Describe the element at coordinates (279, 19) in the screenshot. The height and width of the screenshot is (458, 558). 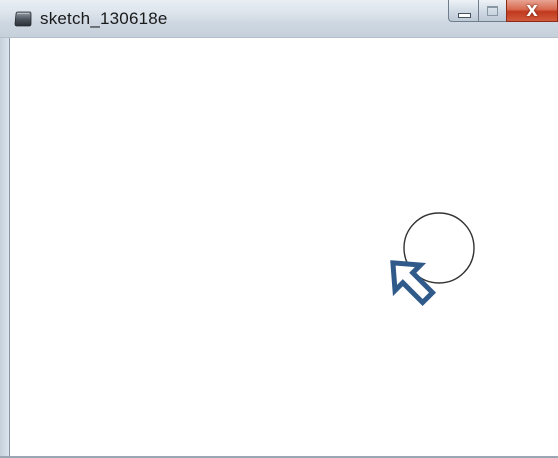
I see `title-bar: sketch_130618e X` at that location.